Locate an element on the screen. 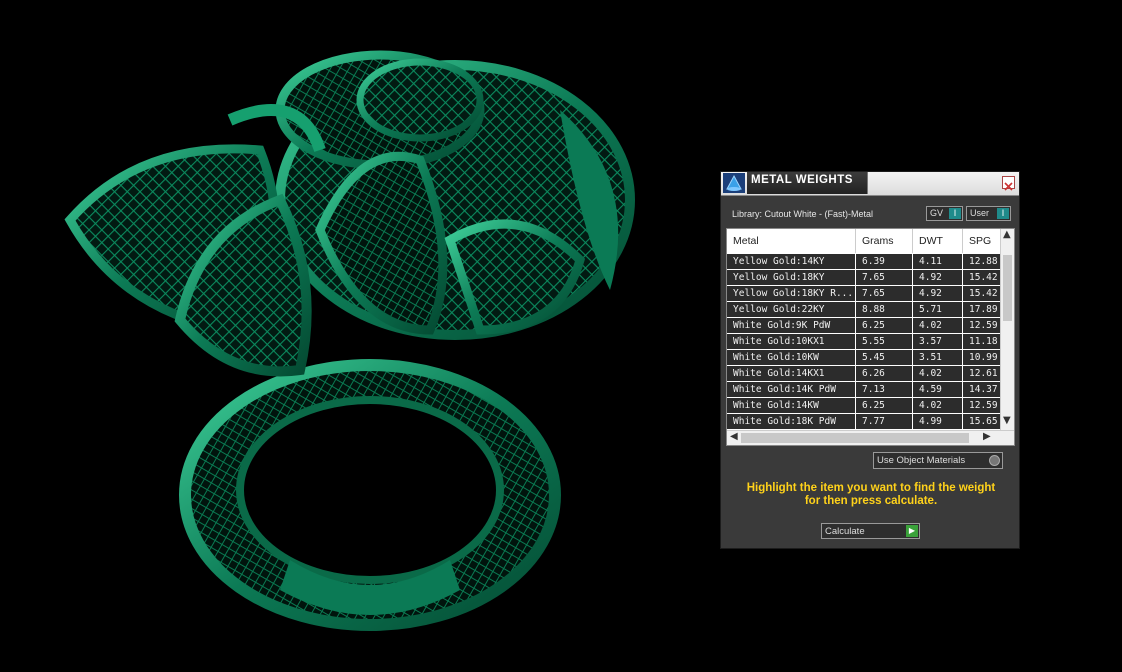 The height and width of the screenshot is (672, 1122). table-cell: 4.11 is located at coordinates (938, 261).